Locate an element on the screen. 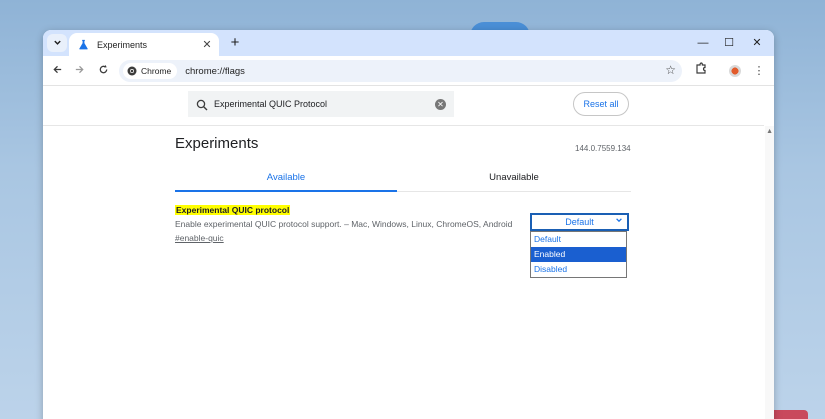  select-dropdown-list: Default Enabled Disabled is located at coordinates (578, 254).